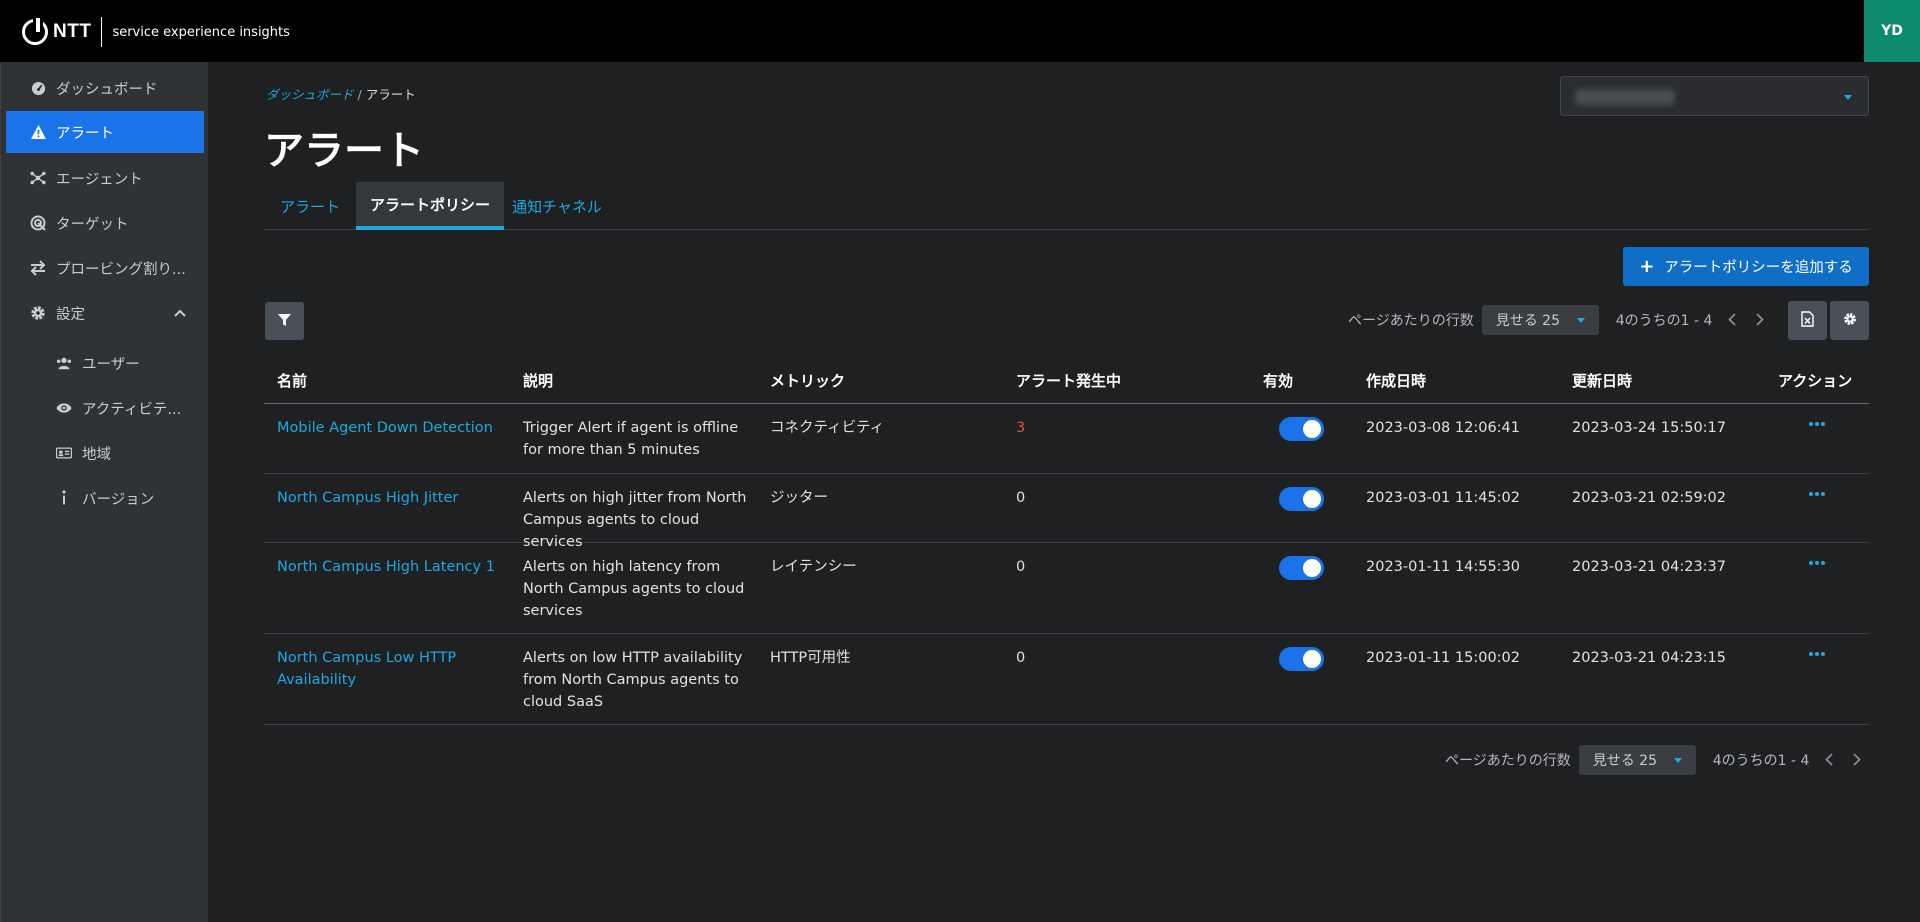  What do you see at coordinates (799, 498) in the screenshot?
I see `policy-metric: ジッター` at bounding box center [799, 498].